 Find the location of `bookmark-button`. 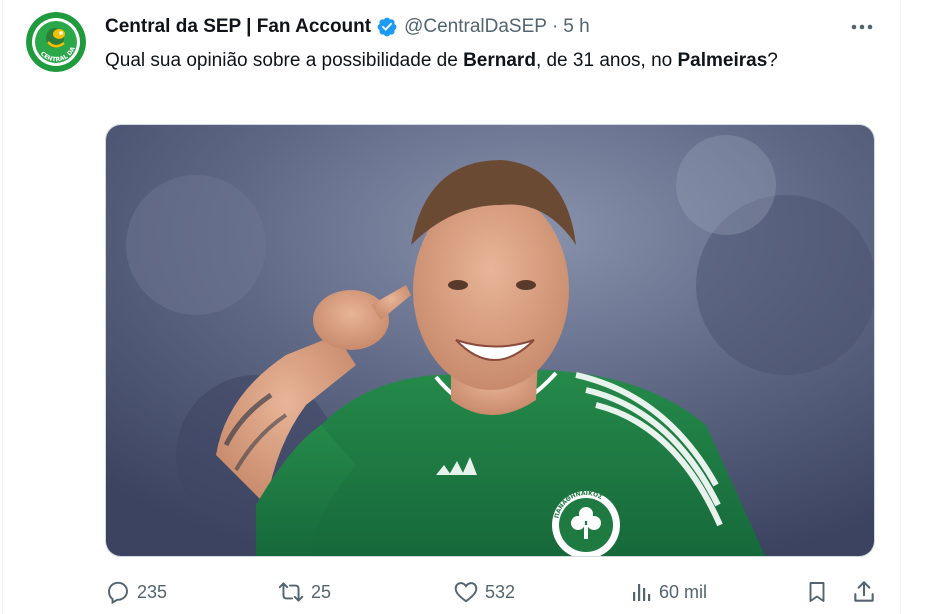

bookmark-button is located at coordinates (820, 592).